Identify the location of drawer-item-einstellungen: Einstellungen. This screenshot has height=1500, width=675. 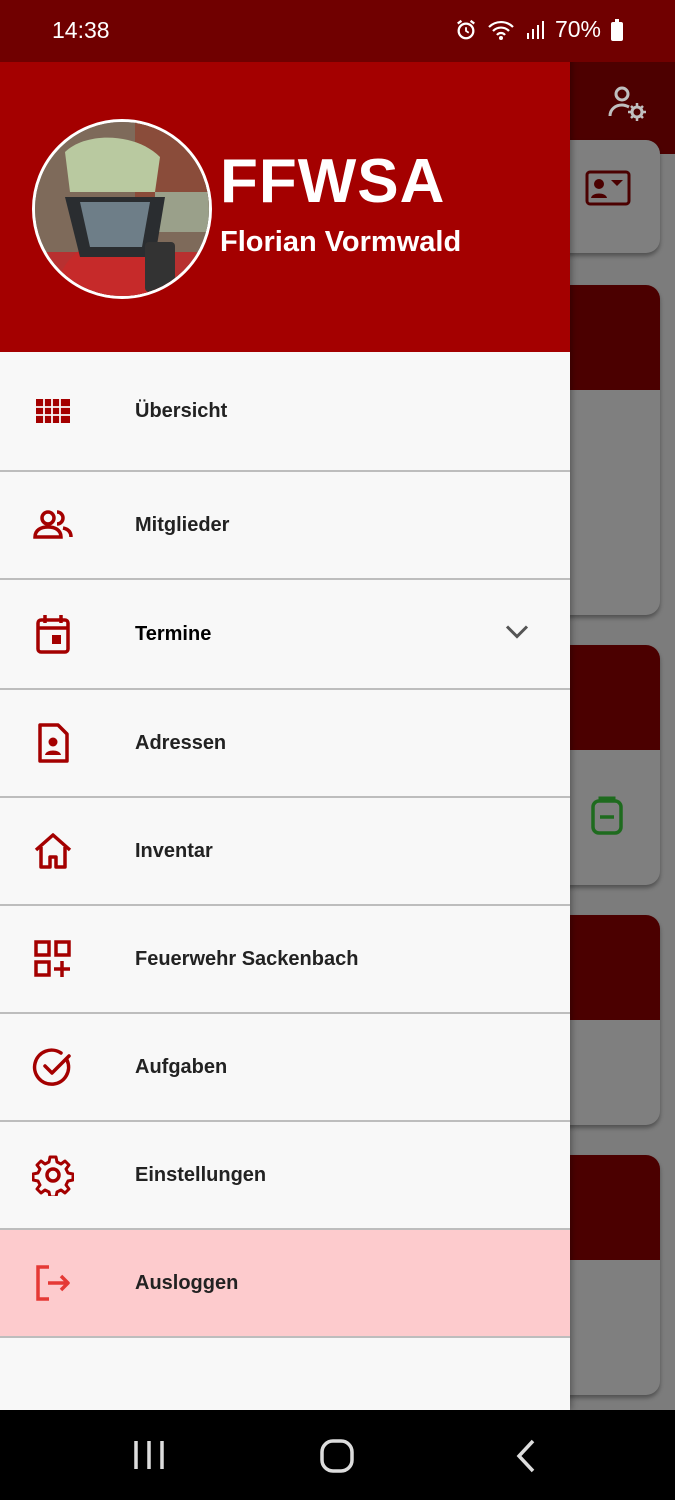
(285, 1176).